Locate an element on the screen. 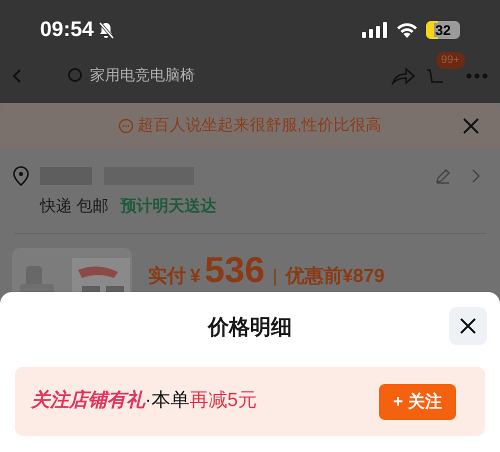  close-button is located at coordinates (468, 326).